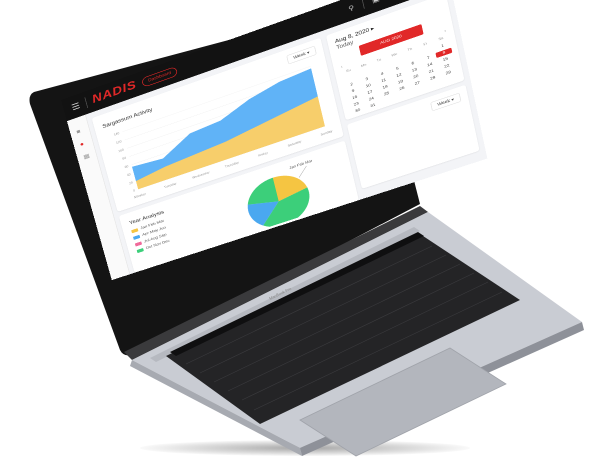  I want to click on dashboard-badge: Dashboard, so click(160, 77).